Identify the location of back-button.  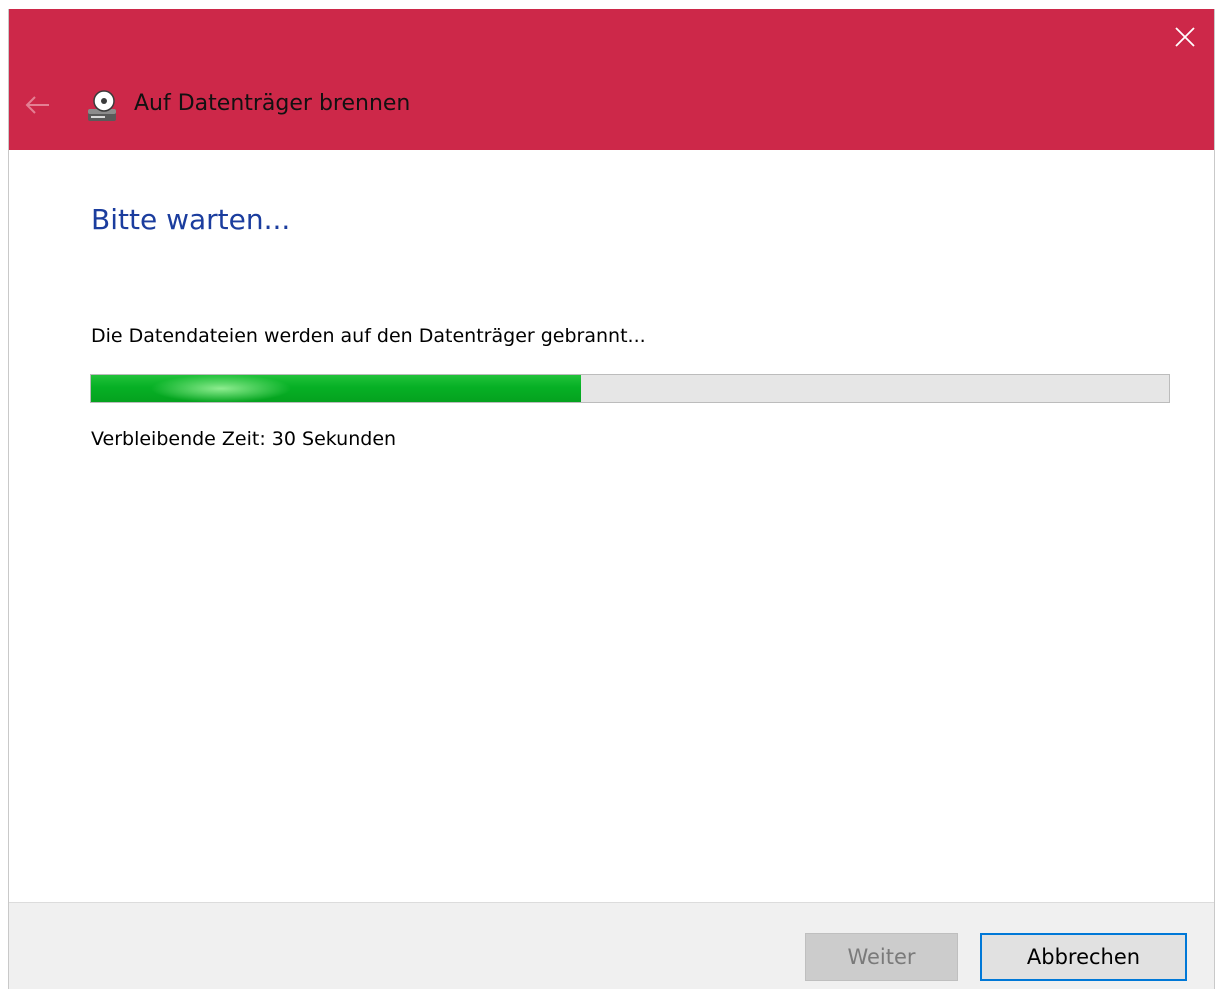
(37, 105).